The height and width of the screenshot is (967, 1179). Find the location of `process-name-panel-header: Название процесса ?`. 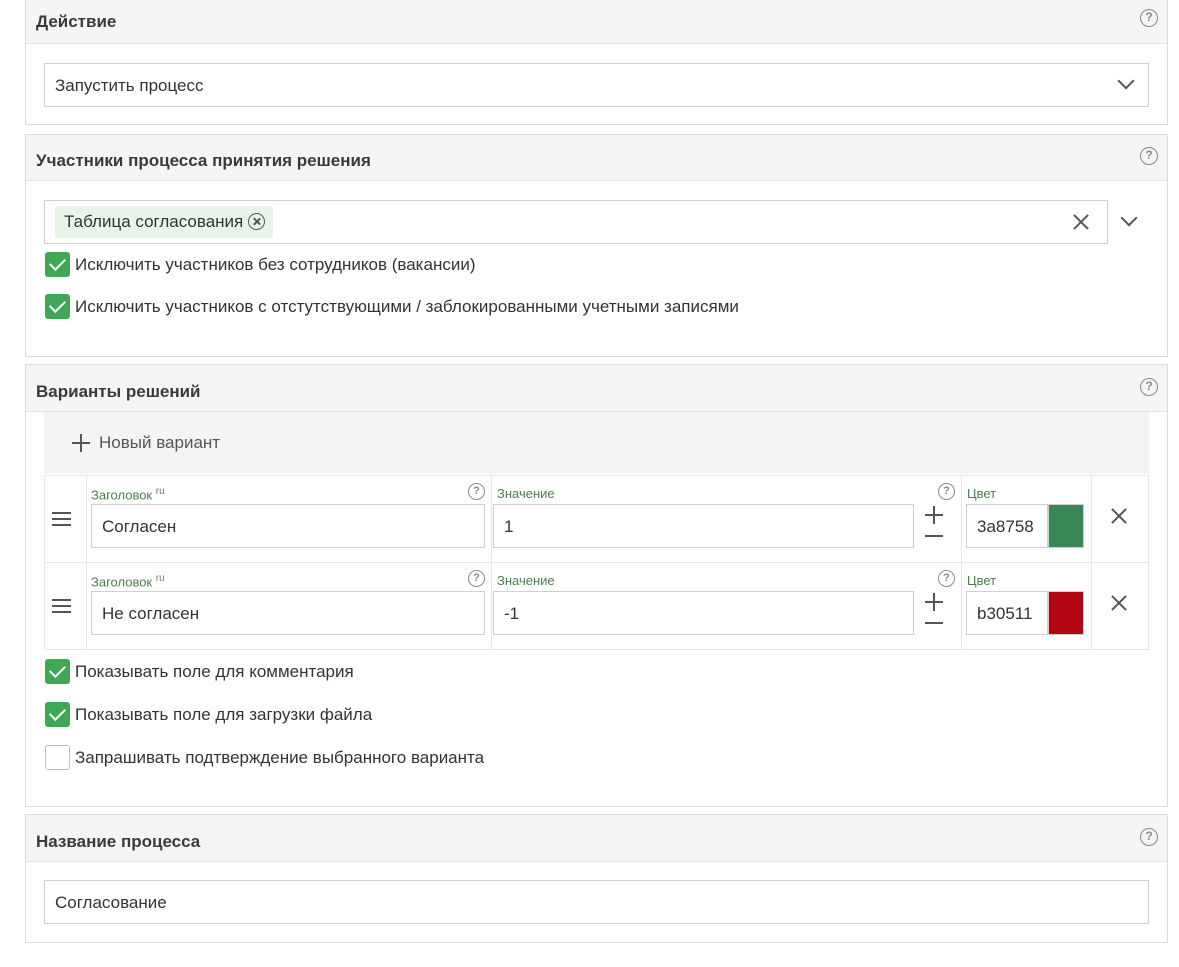

process-name-panel-header: Название процесса ? is located at coordinates (596, 838).